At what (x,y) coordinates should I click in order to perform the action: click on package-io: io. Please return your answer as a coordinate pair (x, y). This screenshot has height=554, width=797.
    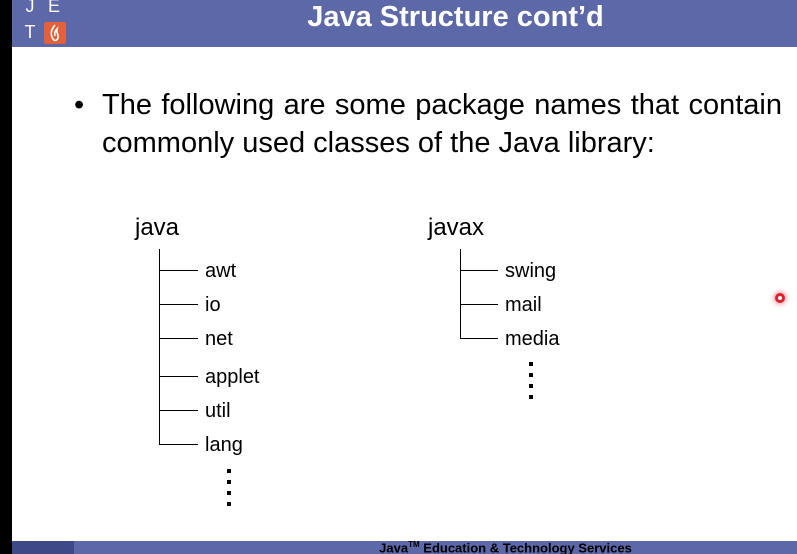
    Looking at the image, I should click on (213, 305).